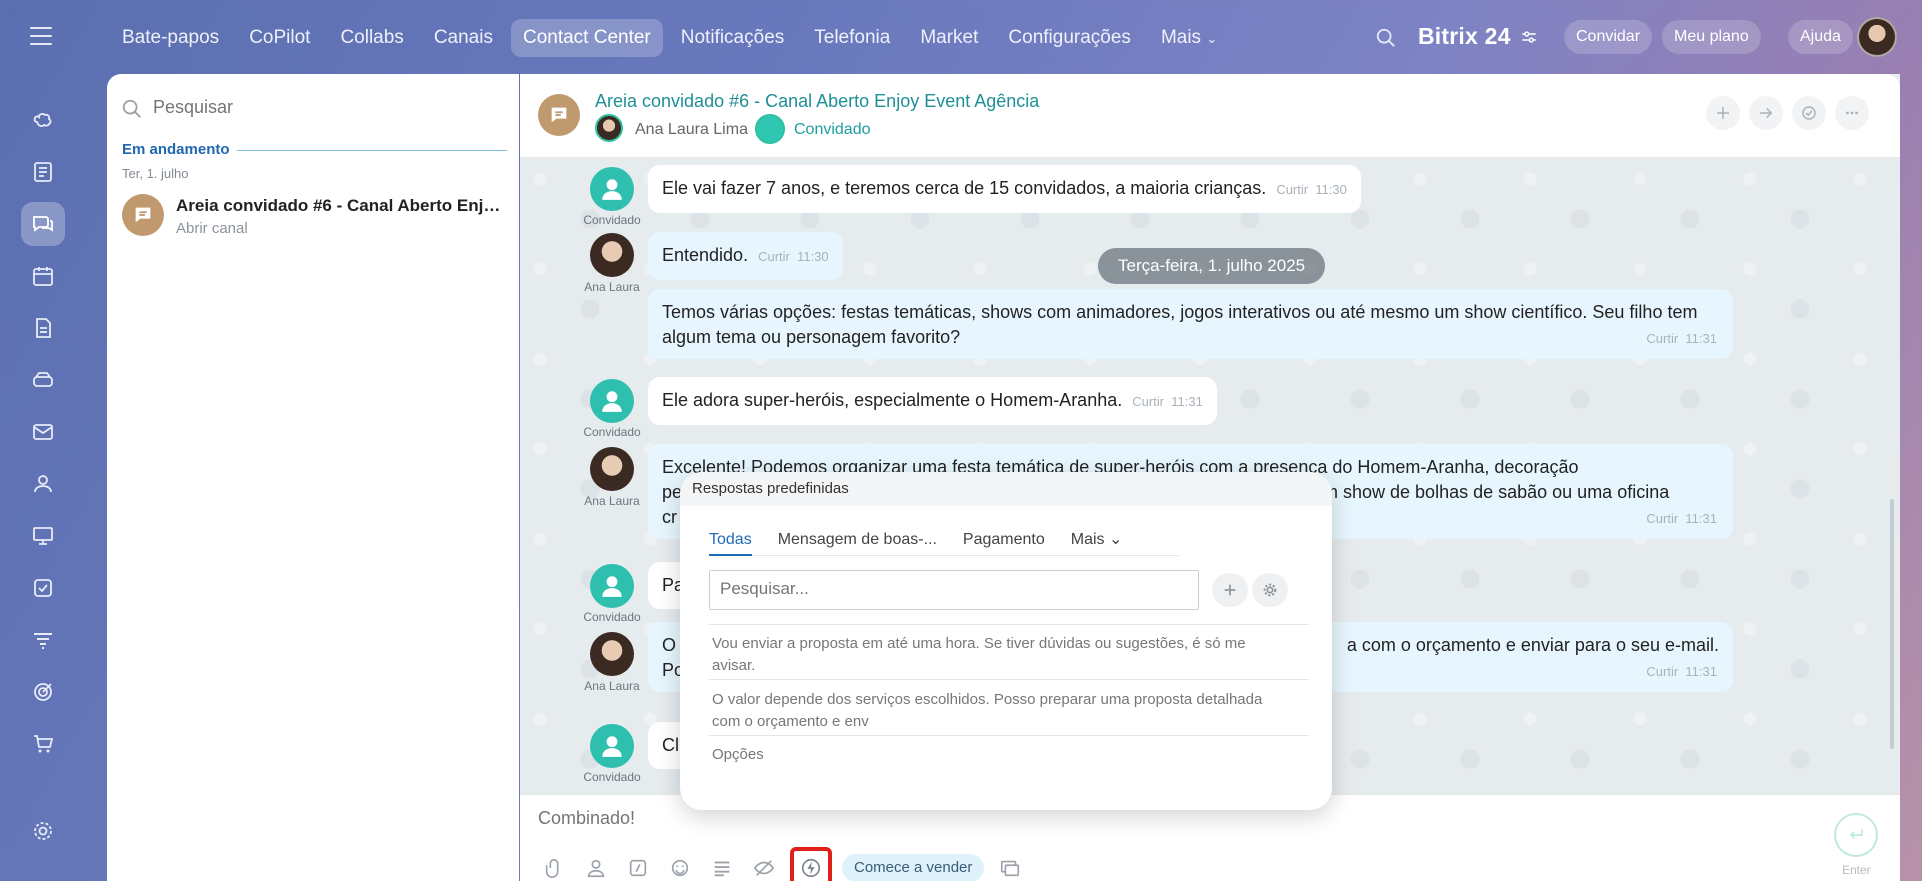 The image size is (1922, 881). Describe the element at coordinates (1386, 38) in the screenshot. I see `search-icon` at that location.